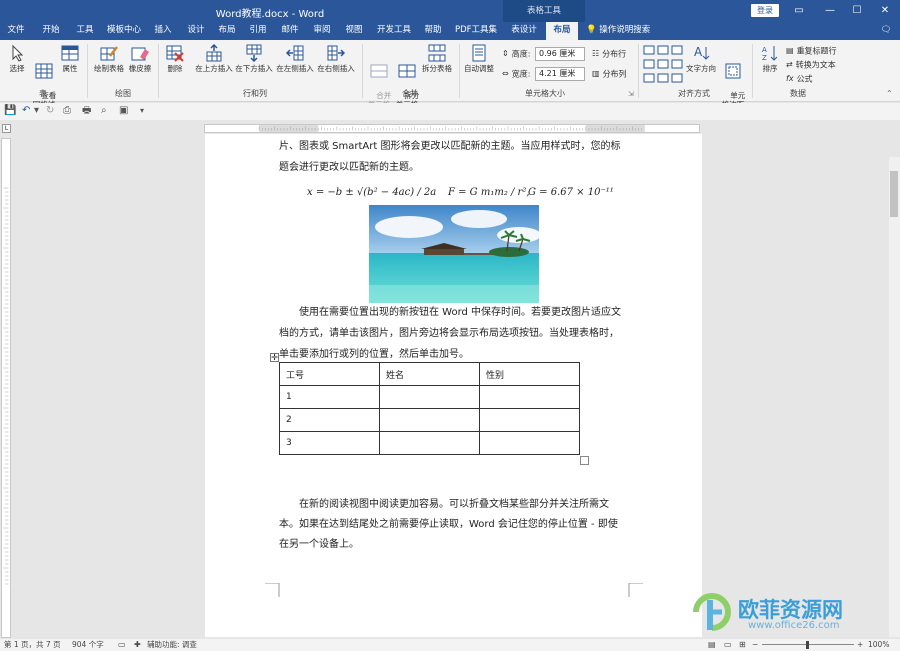  What do you see at coordinates (562, 31) in the screenshot?
I see `tab-table-layout: 布局` at bounding box center [562, 31].